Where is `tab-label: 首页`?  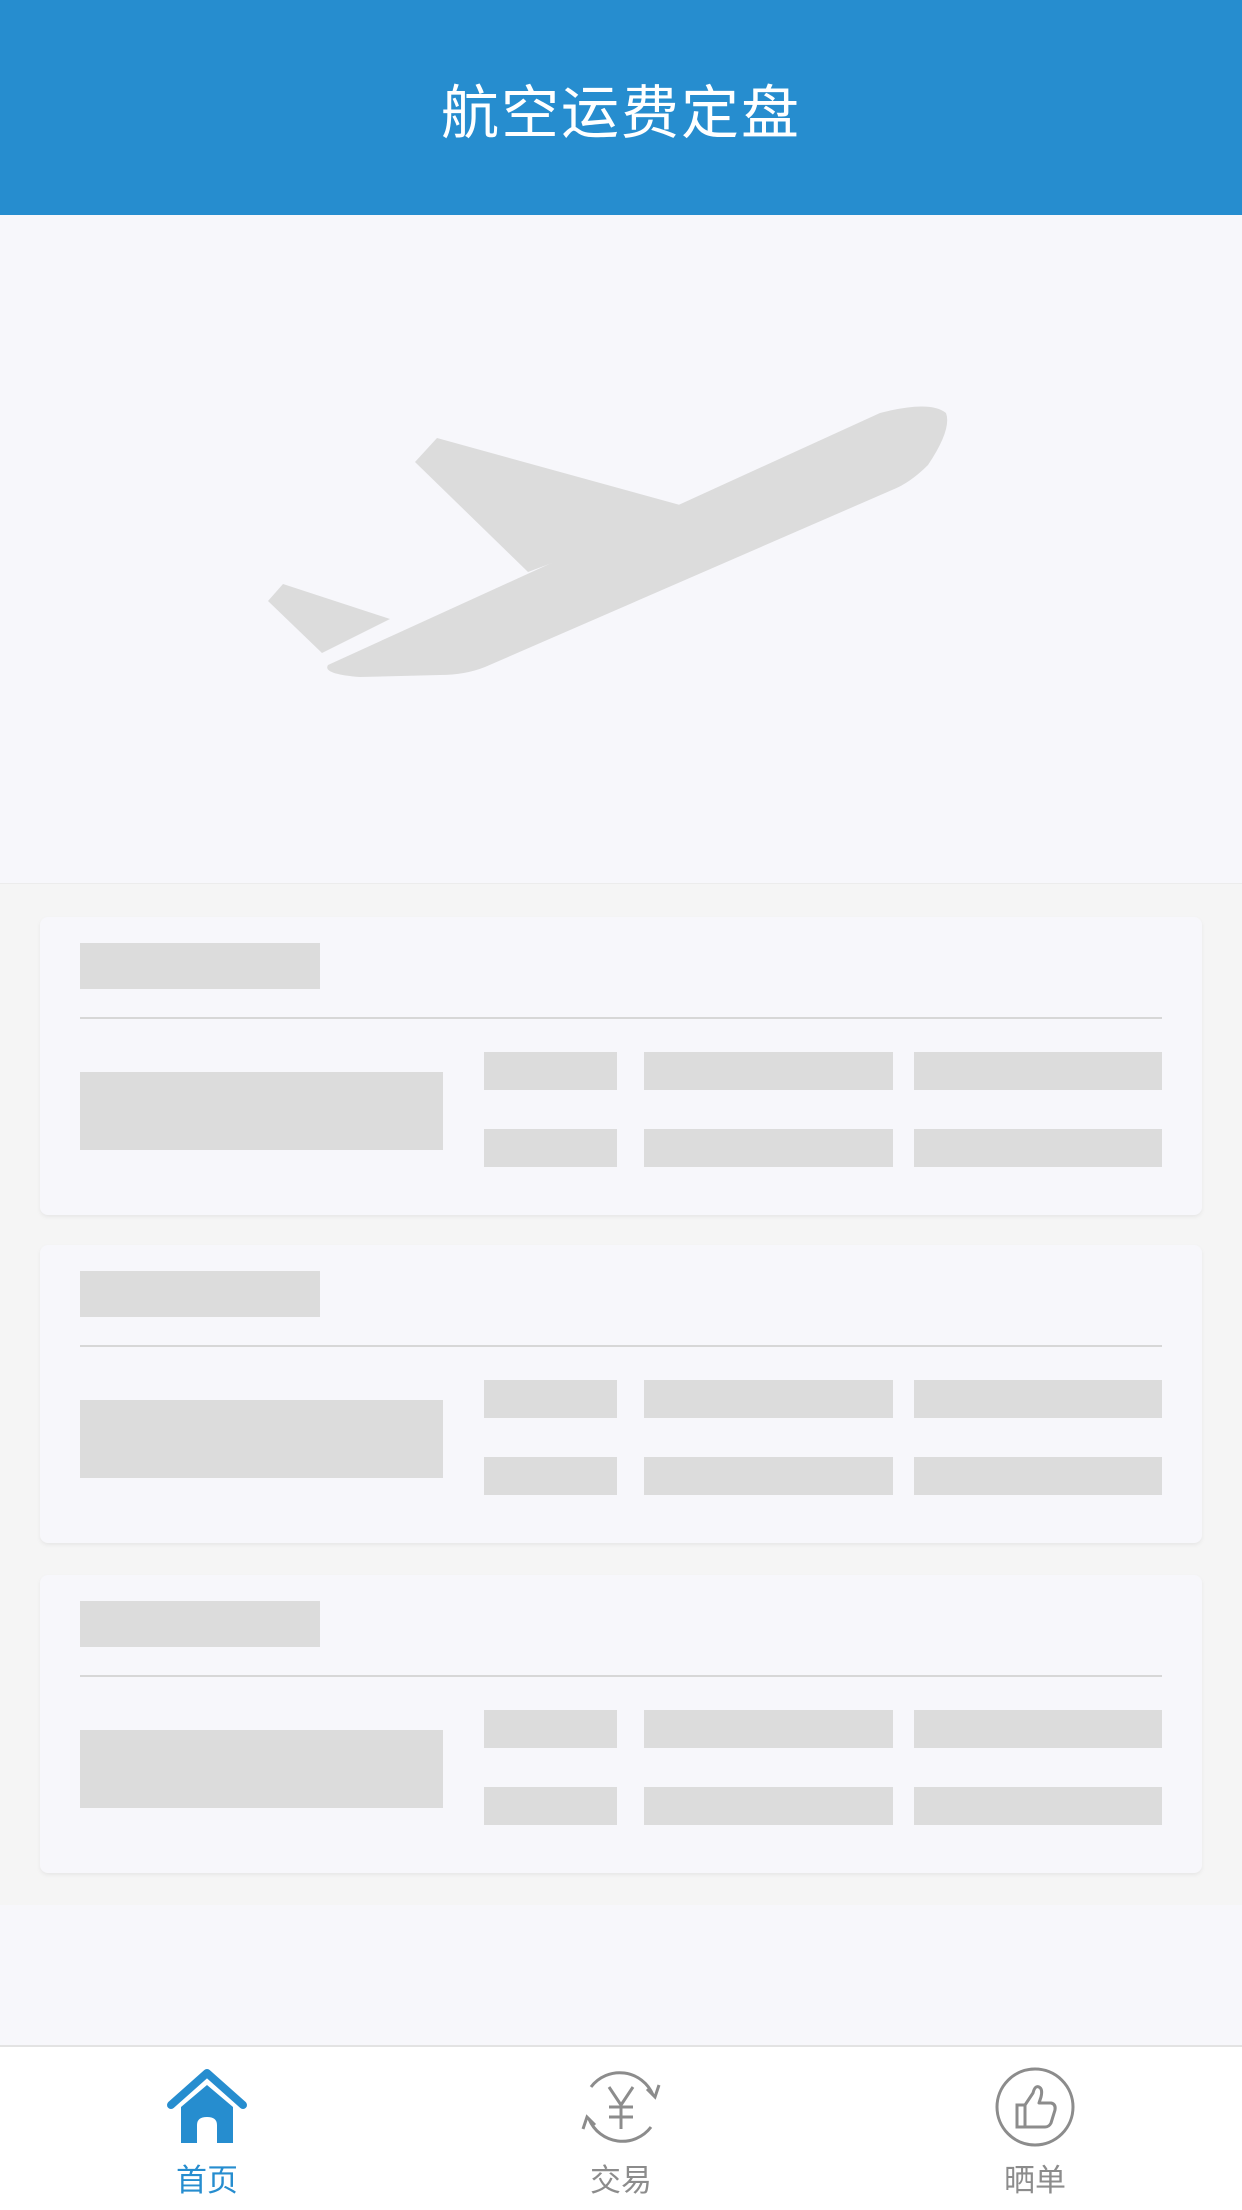
tab-label: 首页 is located at coordinates (207, 2181).